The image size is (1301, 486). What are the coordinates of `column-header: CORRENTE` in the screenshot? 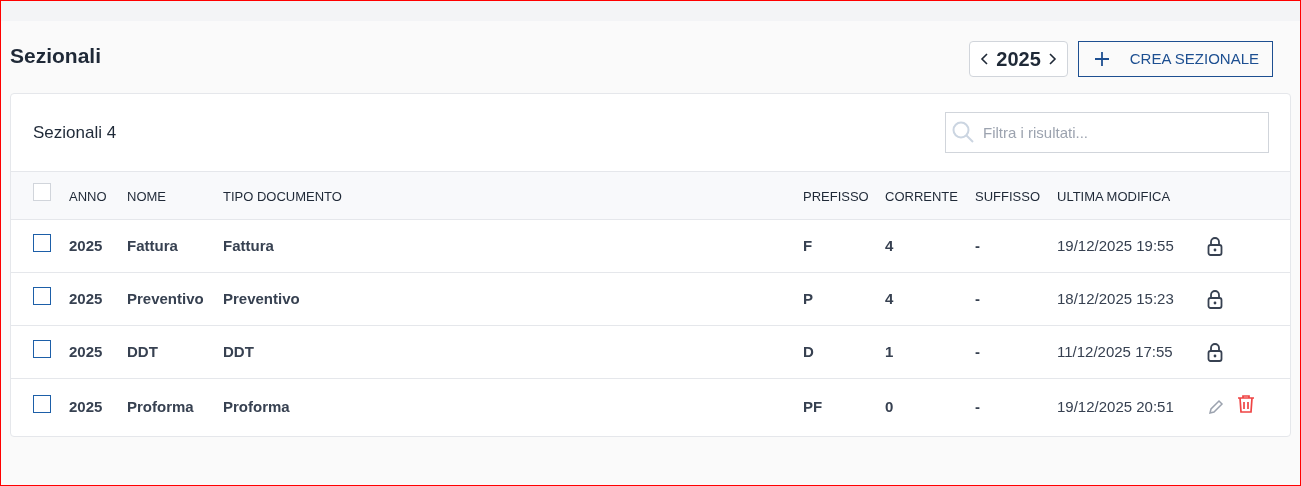 It's located at (921, 196).